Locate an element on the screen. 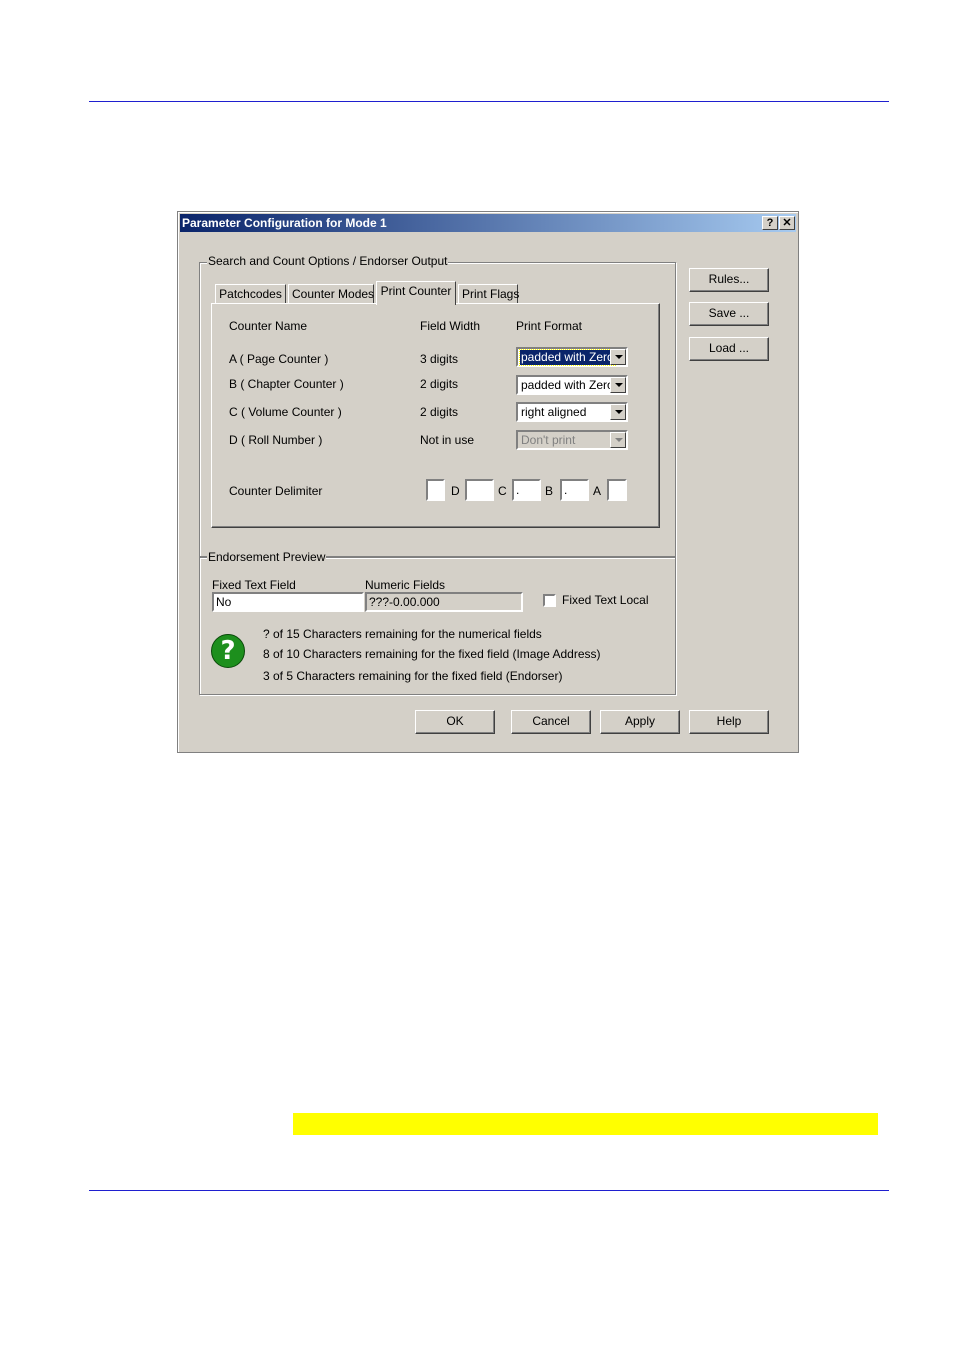  delimiter-letter: A is located at coordinates (597, 491).